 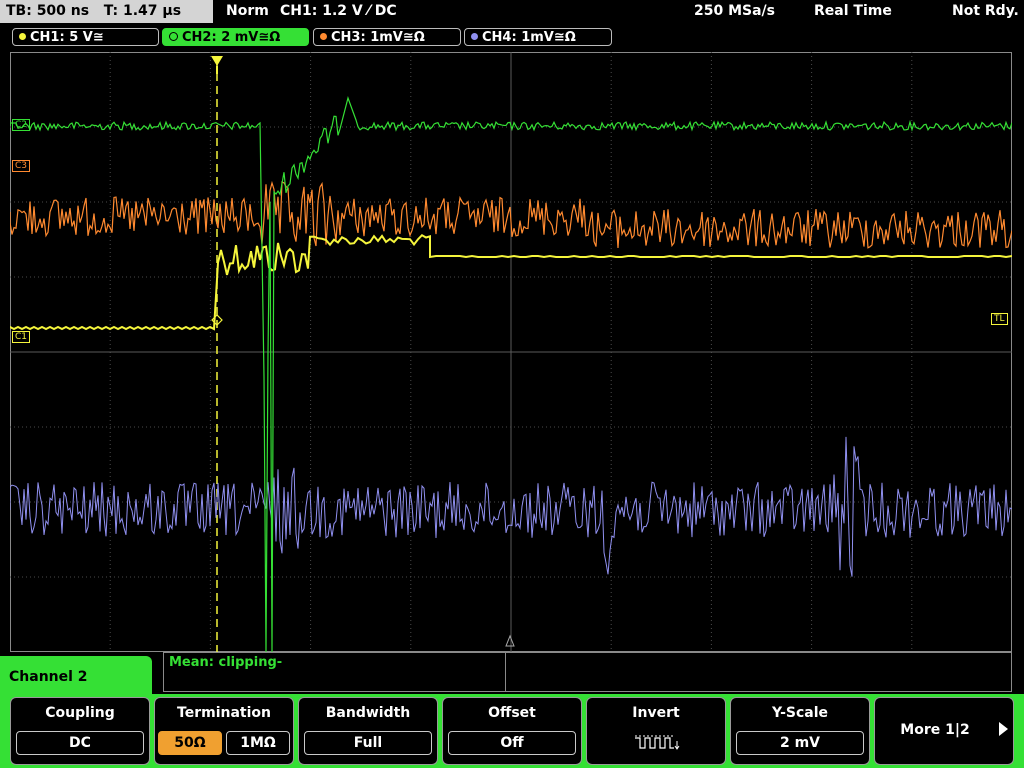 What do you see at coordinates (323, 36) in the screenshot?
I see `ch3-dot-icon` at bounding box center [323, 36].